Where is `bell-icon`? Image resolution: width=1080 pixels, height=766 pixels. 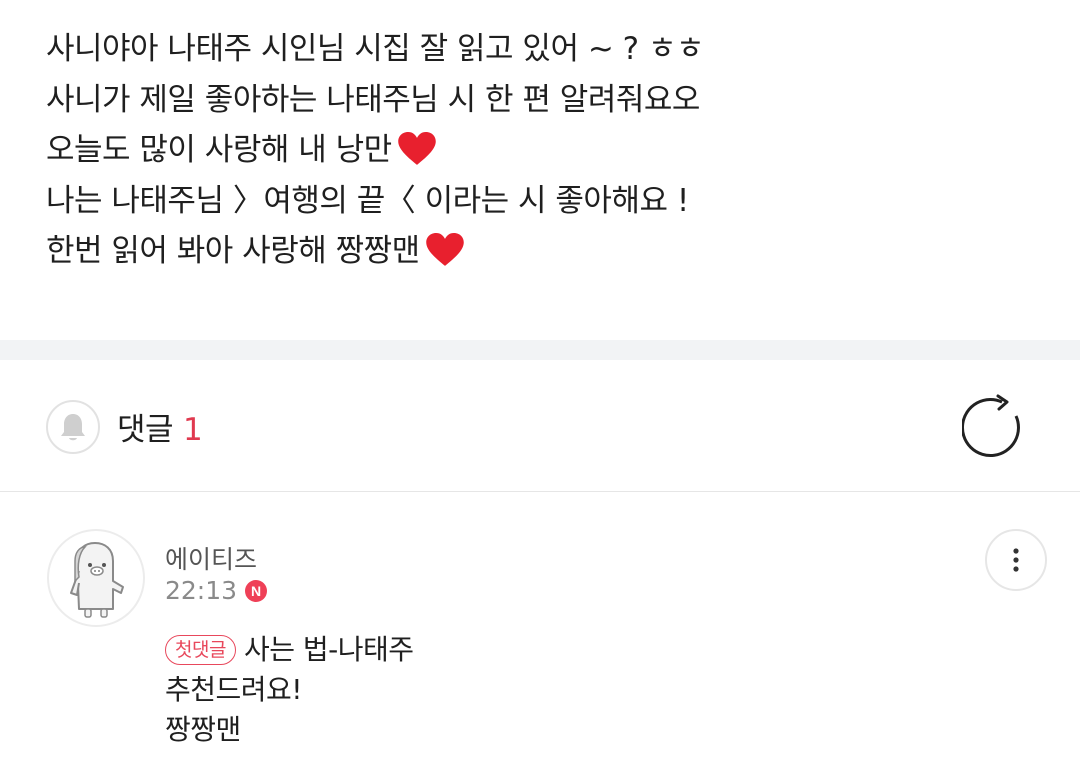
bell-icon is located at coordinates (73, 427).